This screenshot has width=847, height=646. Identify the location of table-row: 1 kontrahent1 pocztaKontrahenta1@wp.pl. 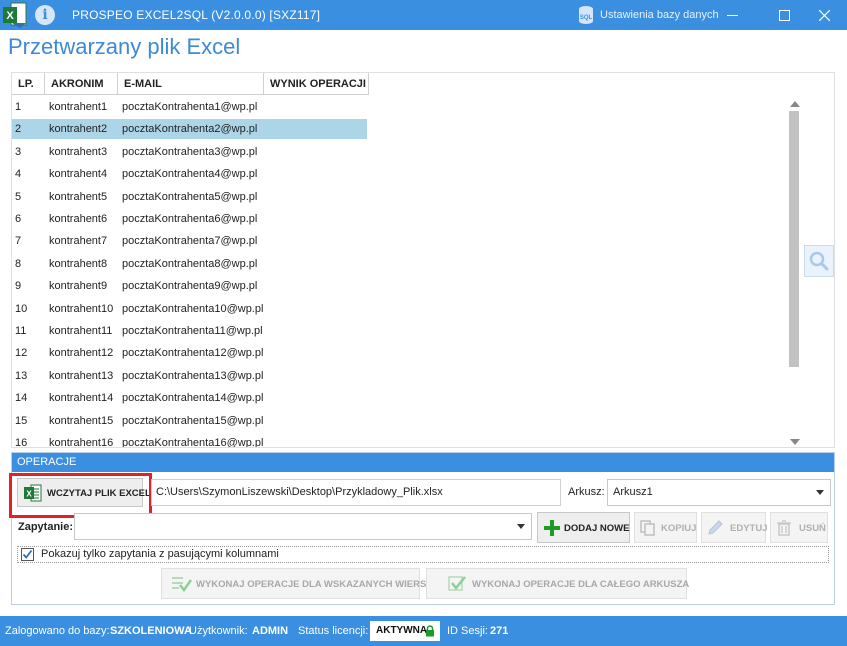
(400, 107).